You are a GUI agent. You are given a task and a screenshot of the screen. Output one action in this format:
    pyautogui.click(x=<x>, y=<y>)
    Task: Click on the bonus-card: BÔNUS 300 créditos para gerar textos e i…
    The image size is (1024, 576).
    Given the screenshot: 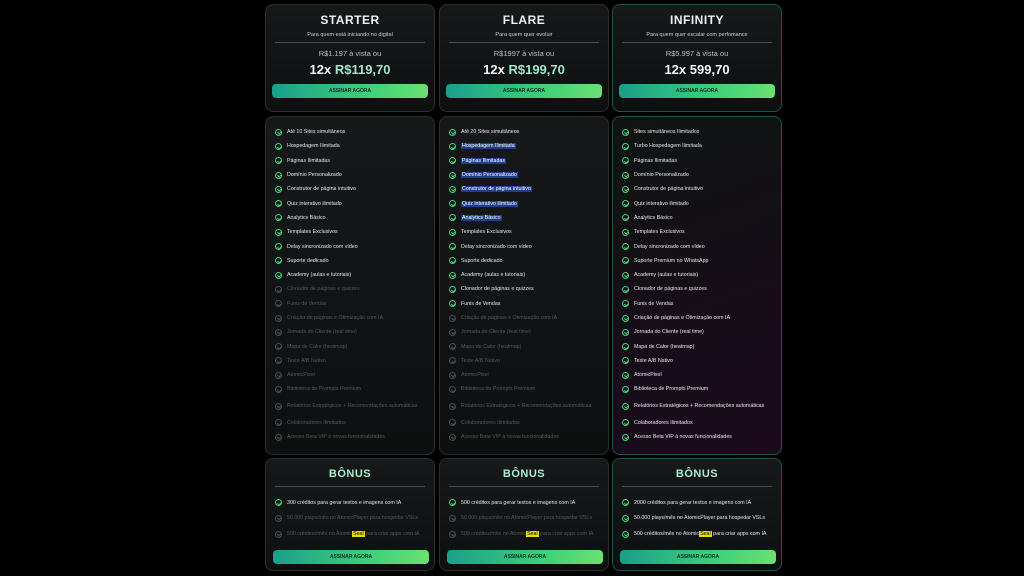 What is the action you would take?
    pyautogui.click(x=350, y=514)
    